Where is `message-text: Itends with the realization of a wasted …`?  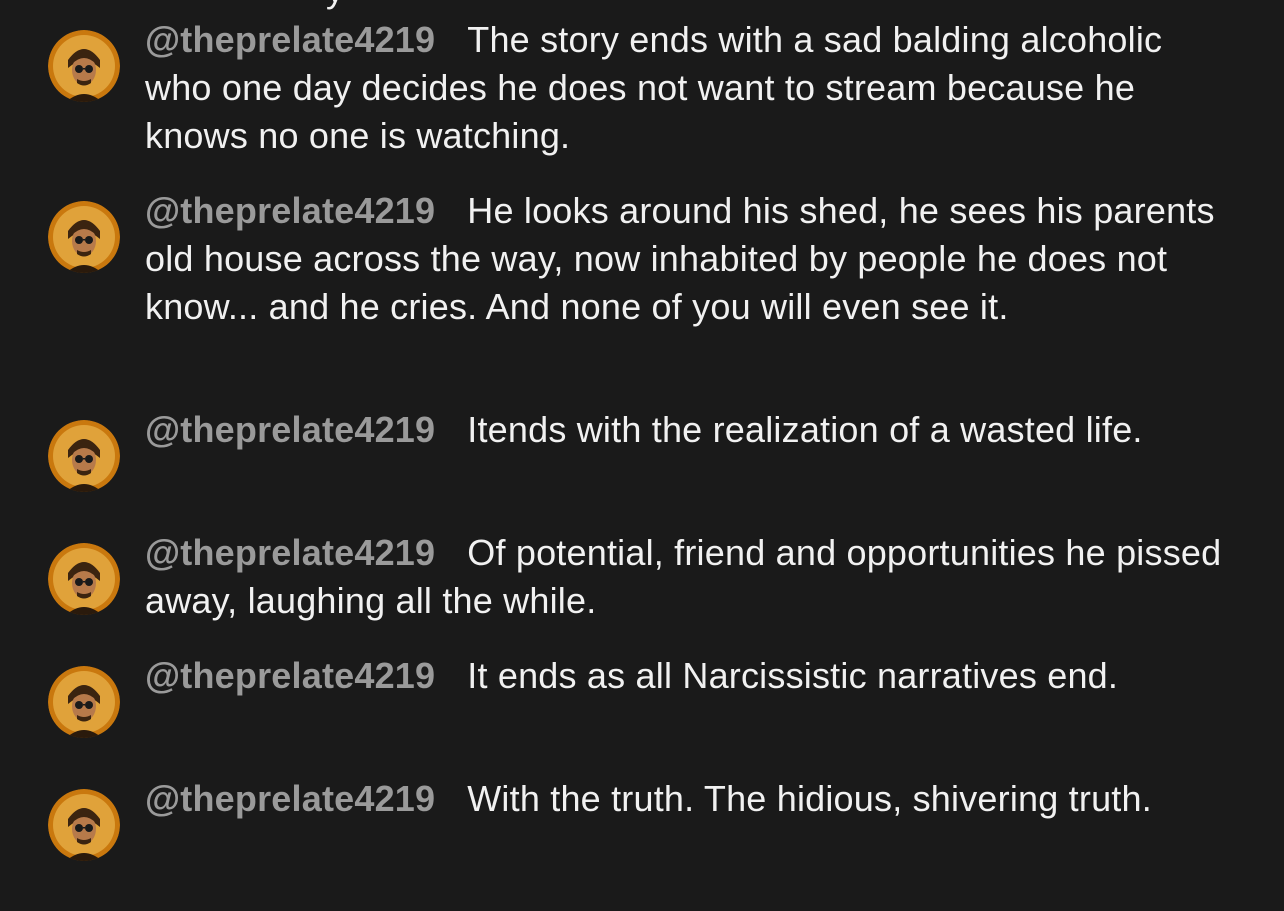
message-text: Itends with the realization of a wasted … is located at coordinates (805, 429).